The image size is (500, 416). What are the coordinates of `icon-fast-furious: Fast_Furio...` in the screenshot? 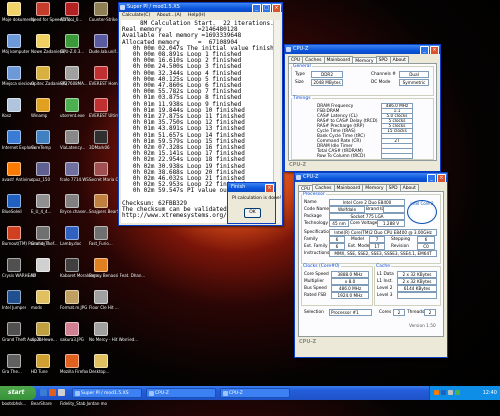 It's located at (101, 241).